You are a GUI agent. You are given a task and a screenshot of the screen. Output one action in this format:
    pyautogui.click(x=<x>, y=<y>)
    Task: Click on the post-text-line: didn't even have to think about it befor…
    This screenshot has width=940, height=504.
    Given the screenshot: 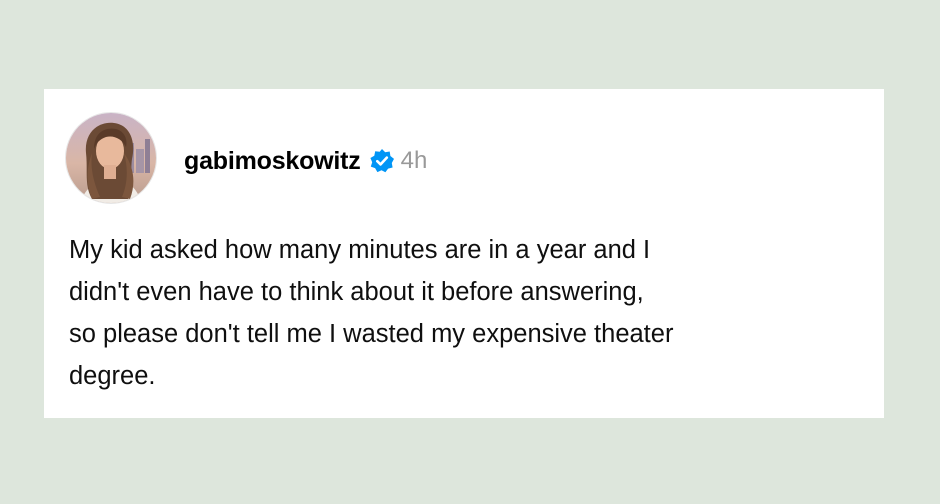 What is the action you would take?
    pyautogui.click(x=356, y=292)
    